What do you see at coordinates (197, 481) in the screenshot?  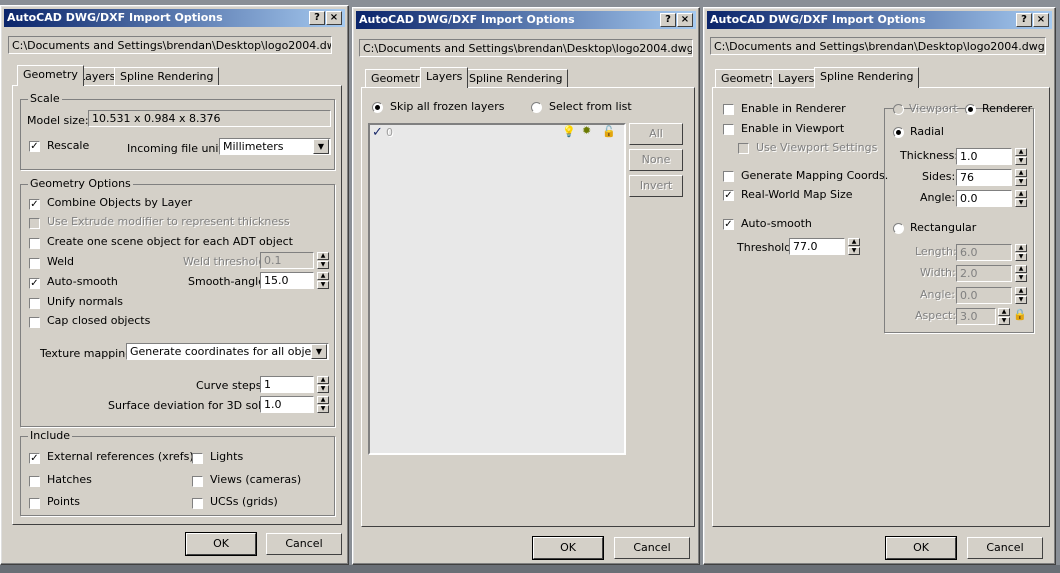 I see `views-checkbox` at bounding box center [197, 481].